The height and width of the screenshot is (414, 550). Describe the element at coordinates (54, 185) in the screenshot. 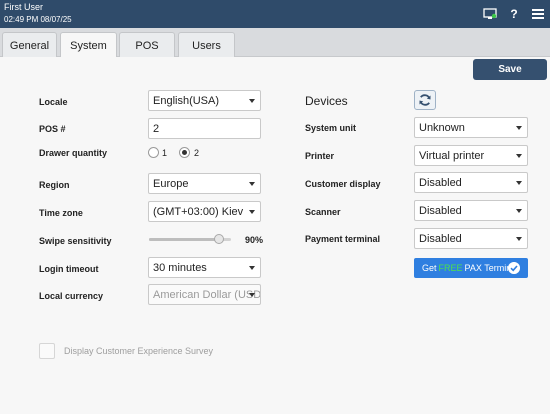

I see `region-label: Region` at that location.